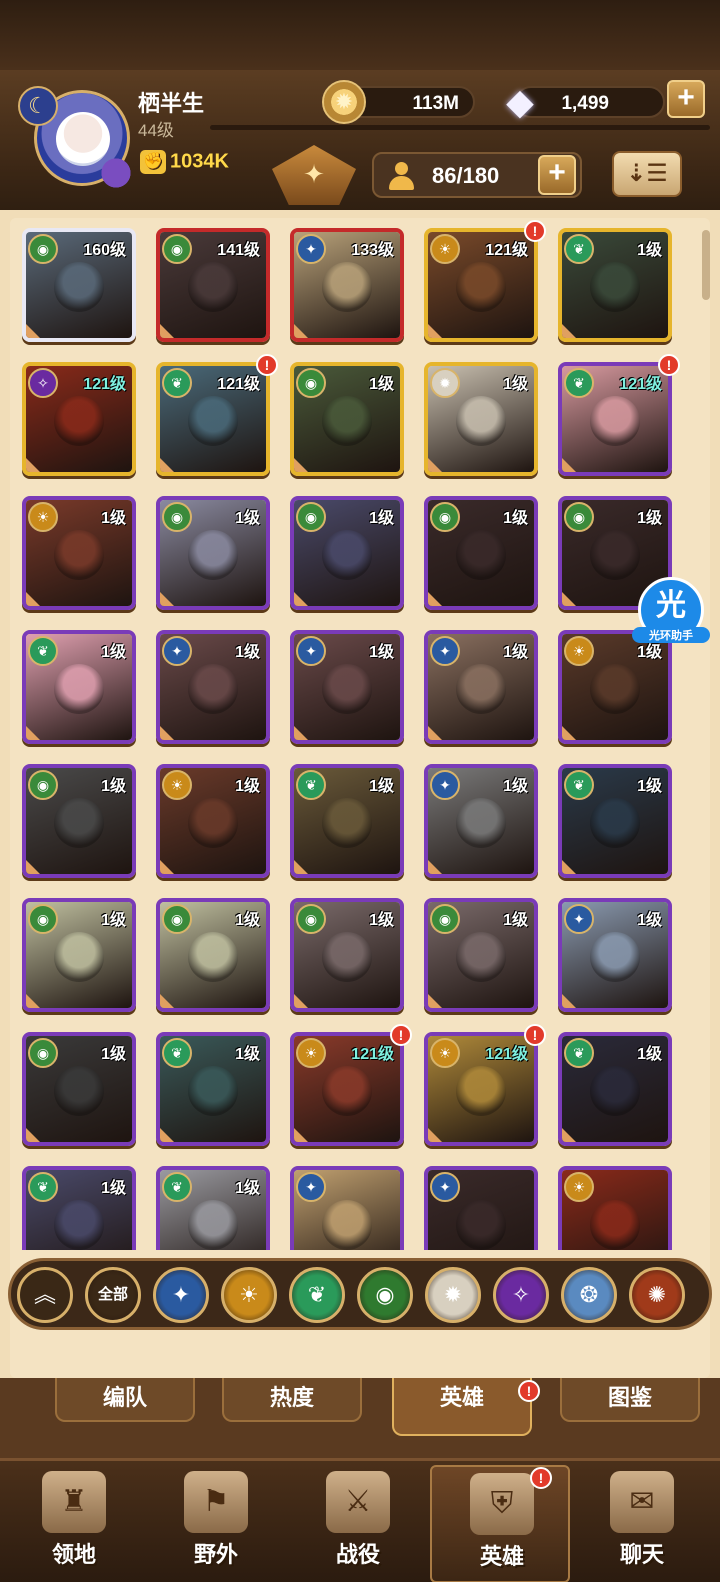  Describe the element at coordinates (630, 1400) in the screenshot. I see `subtab-3: 图鉴` at that location.